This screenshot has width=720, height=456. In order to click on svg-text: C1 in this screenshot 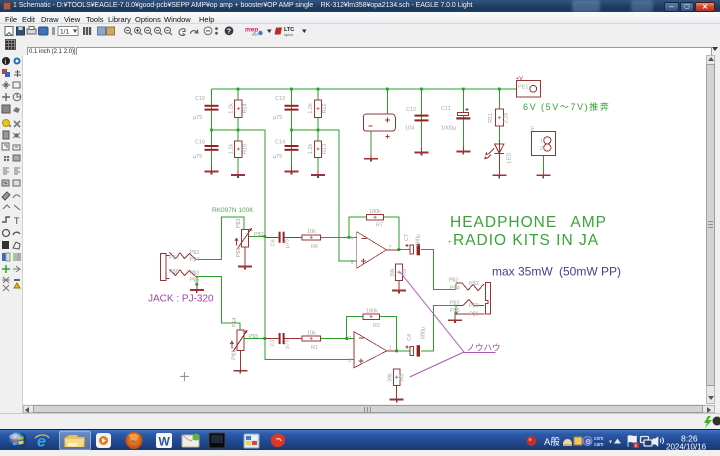, I will do `click(273, 342)`.